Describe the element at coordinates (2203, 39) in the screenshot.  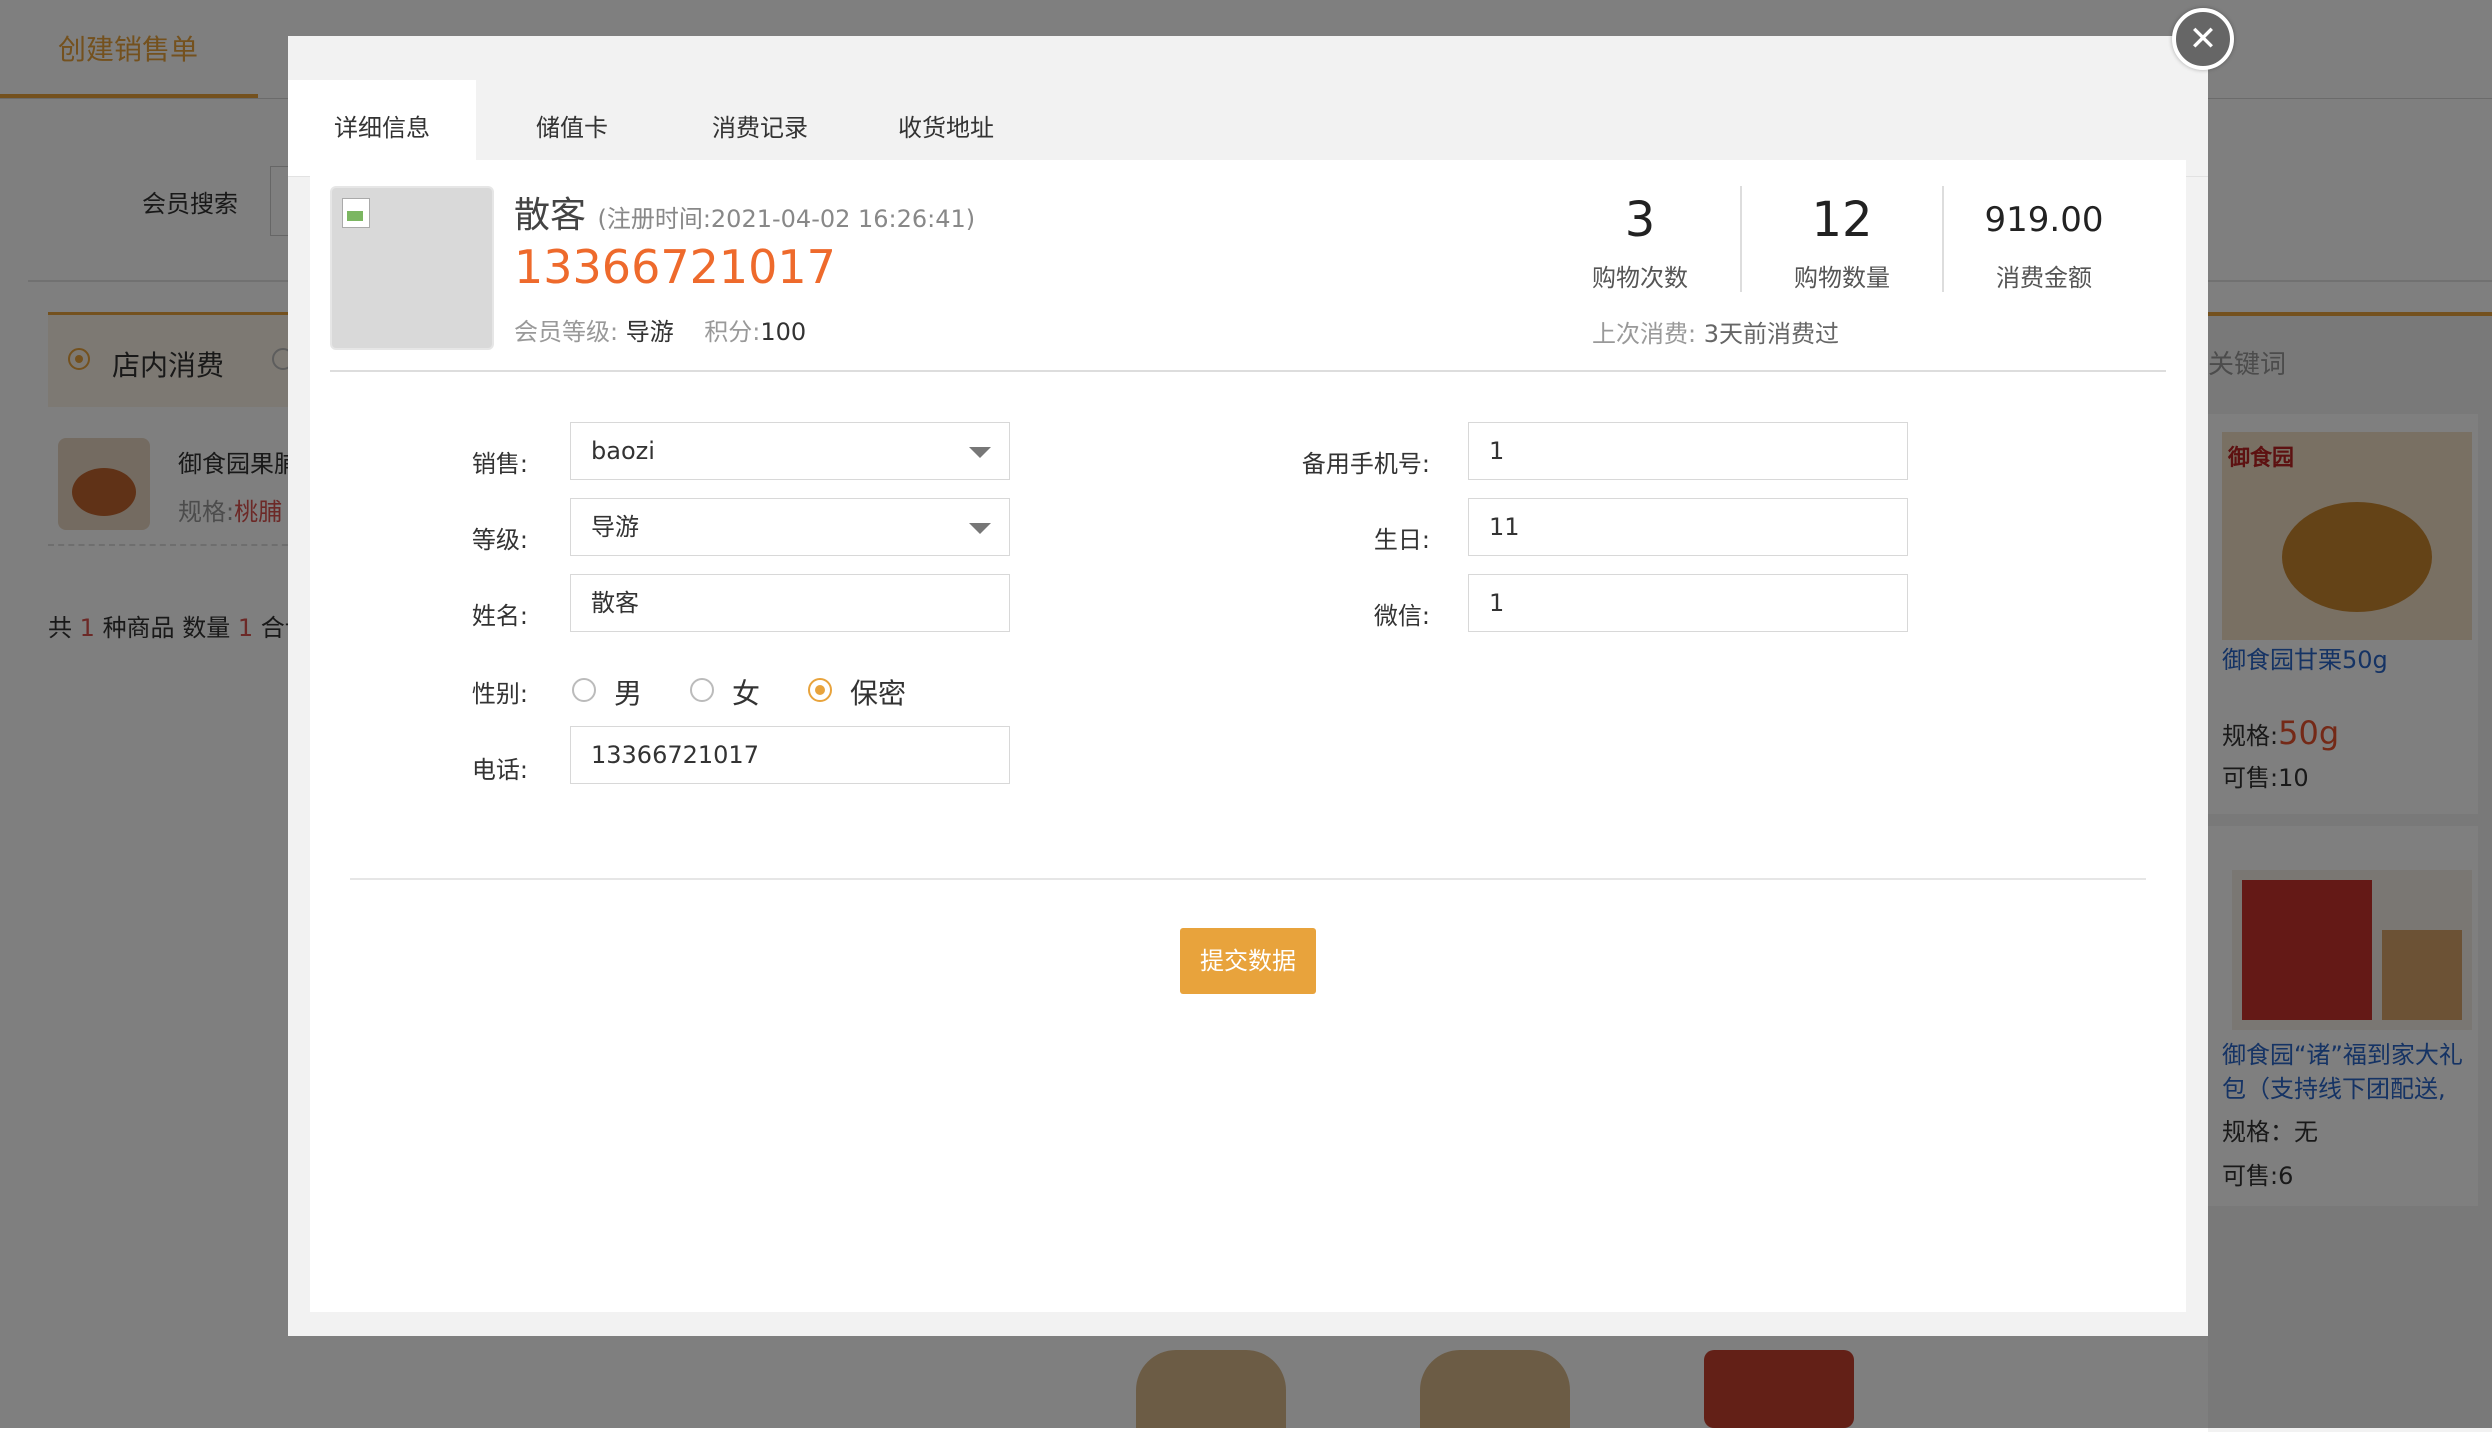
I see `close-icon: ✕` at that location.